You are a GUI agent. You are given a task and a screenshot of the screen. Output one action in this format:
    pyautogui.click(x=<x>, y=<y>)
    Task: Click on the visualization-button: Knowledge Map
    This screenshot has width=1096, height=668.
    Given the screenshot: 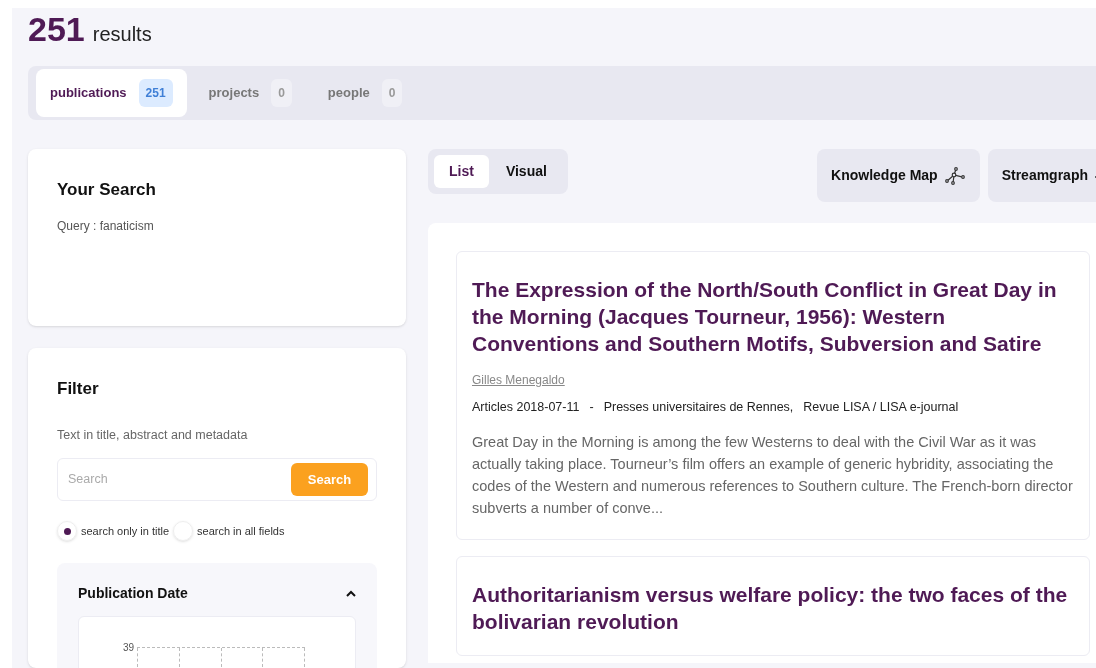 What is the action you would take?
    pyautogui.click(x=898, y=175)
    